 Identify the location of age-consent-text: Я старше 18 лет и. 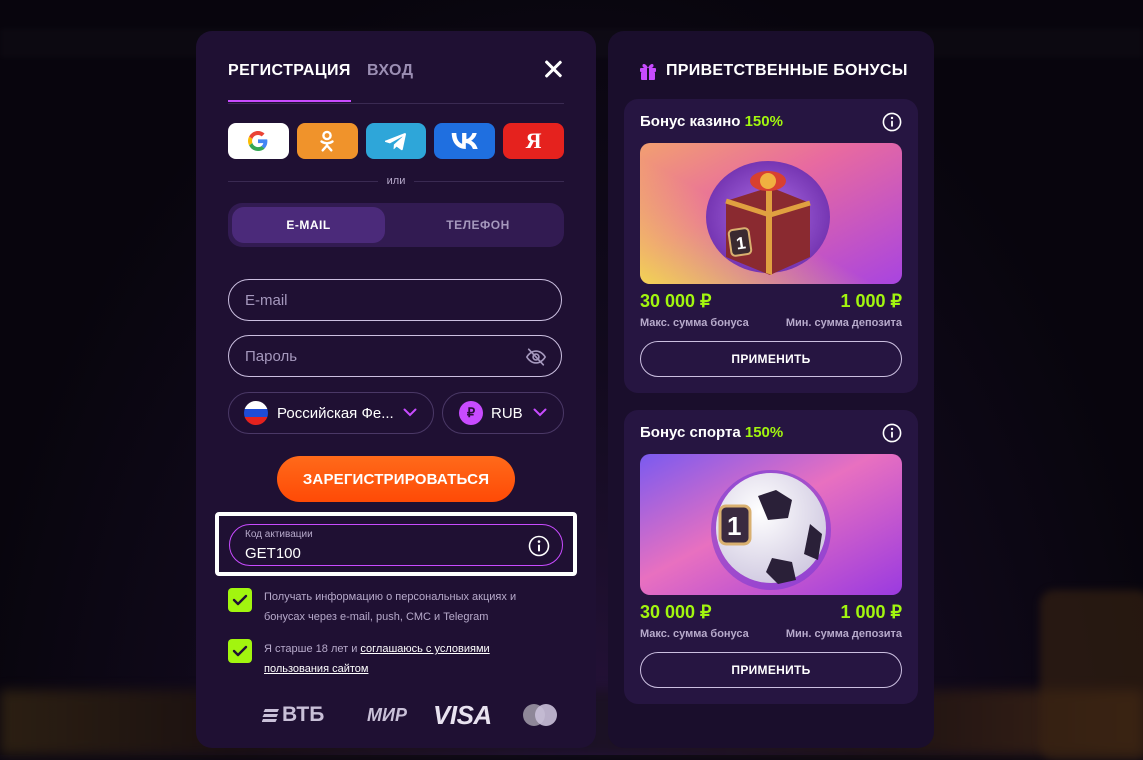
(312, 649).